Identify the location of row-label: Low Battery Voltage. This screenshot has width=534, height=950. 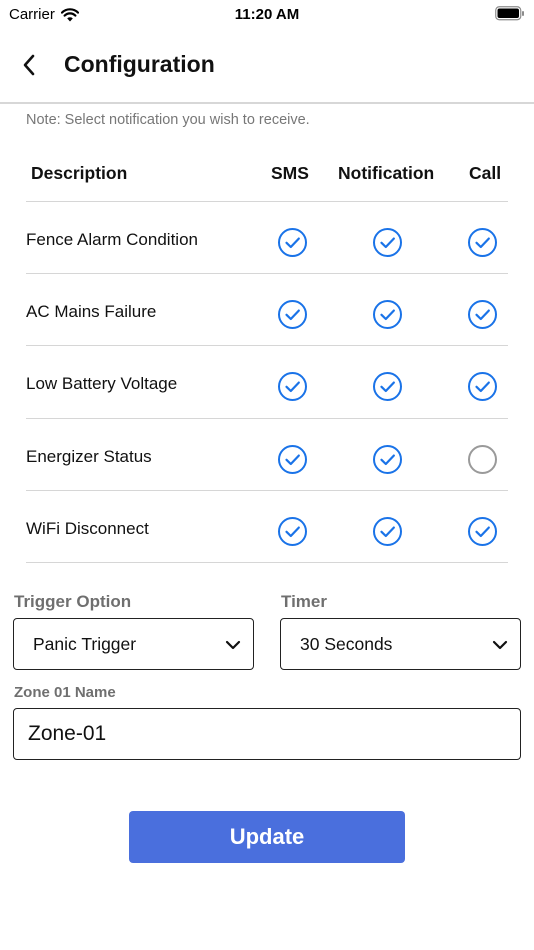
(102, 384).